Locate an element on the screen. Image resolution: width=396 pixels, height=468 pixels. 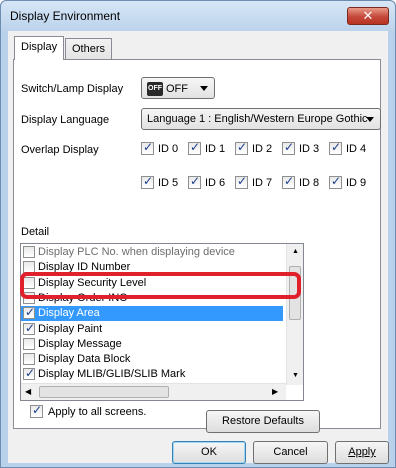
detail-item-label: Display Area is located at coordinates (69, 313).